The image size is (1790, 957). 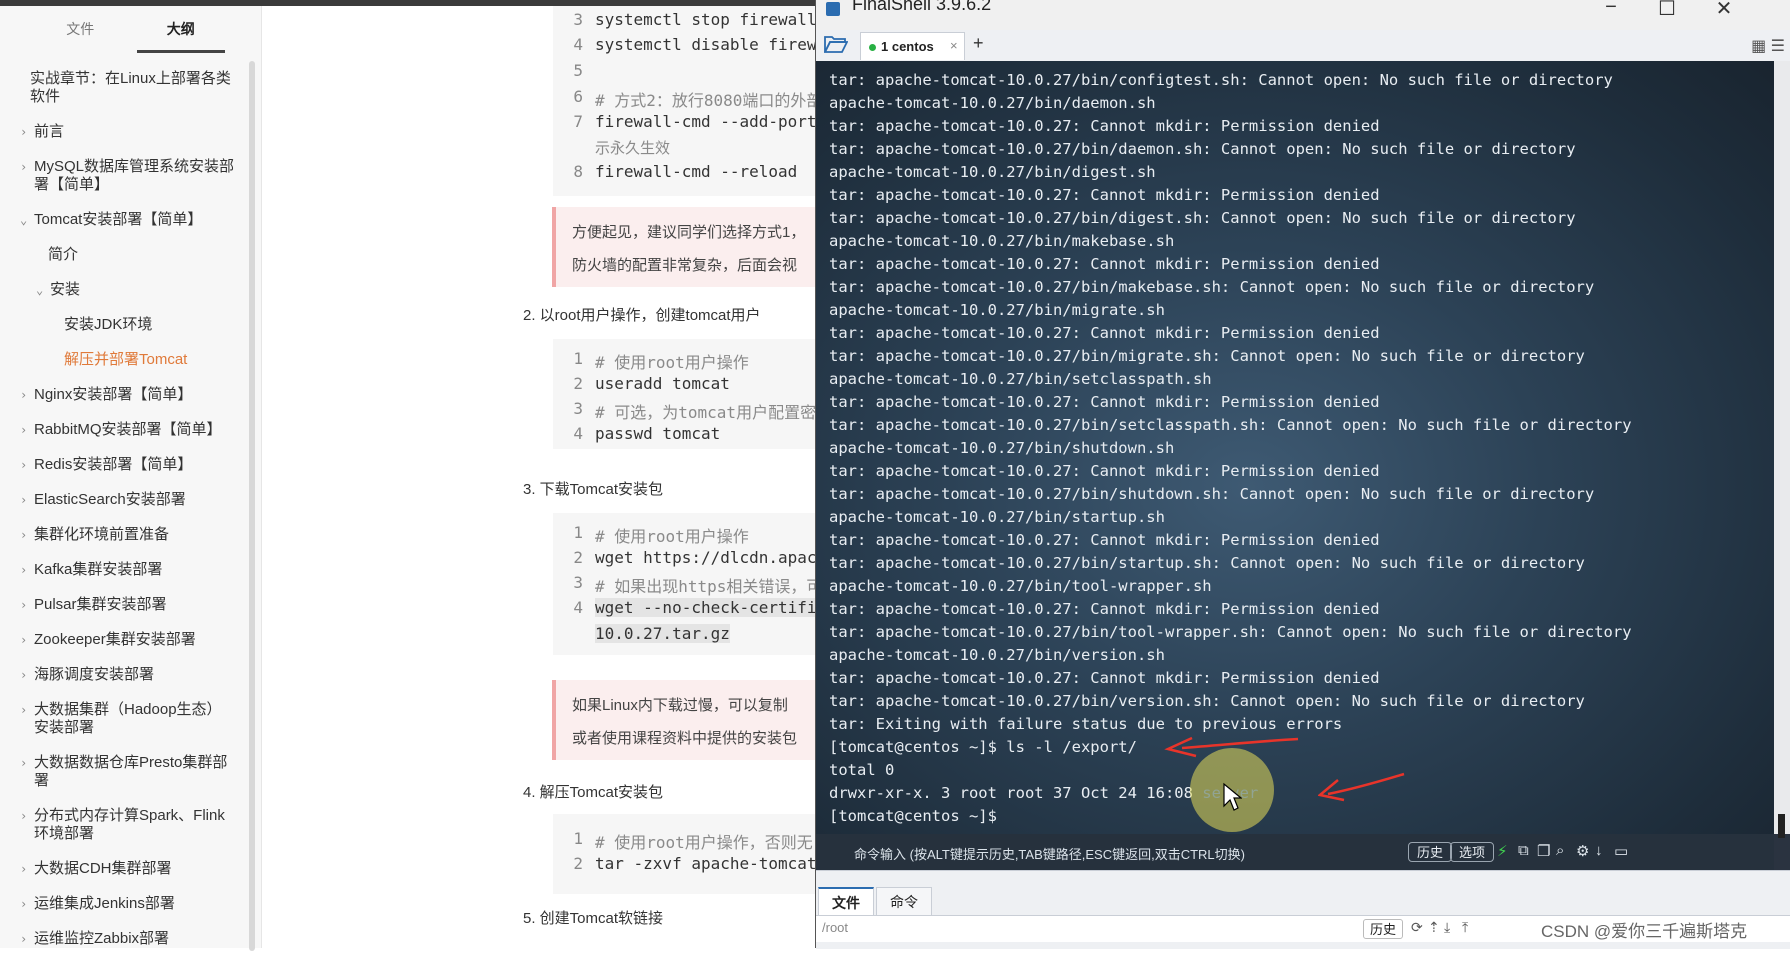 I want to click on outline-item: › 集群化环境前置准备, so click(x=130, y=535).